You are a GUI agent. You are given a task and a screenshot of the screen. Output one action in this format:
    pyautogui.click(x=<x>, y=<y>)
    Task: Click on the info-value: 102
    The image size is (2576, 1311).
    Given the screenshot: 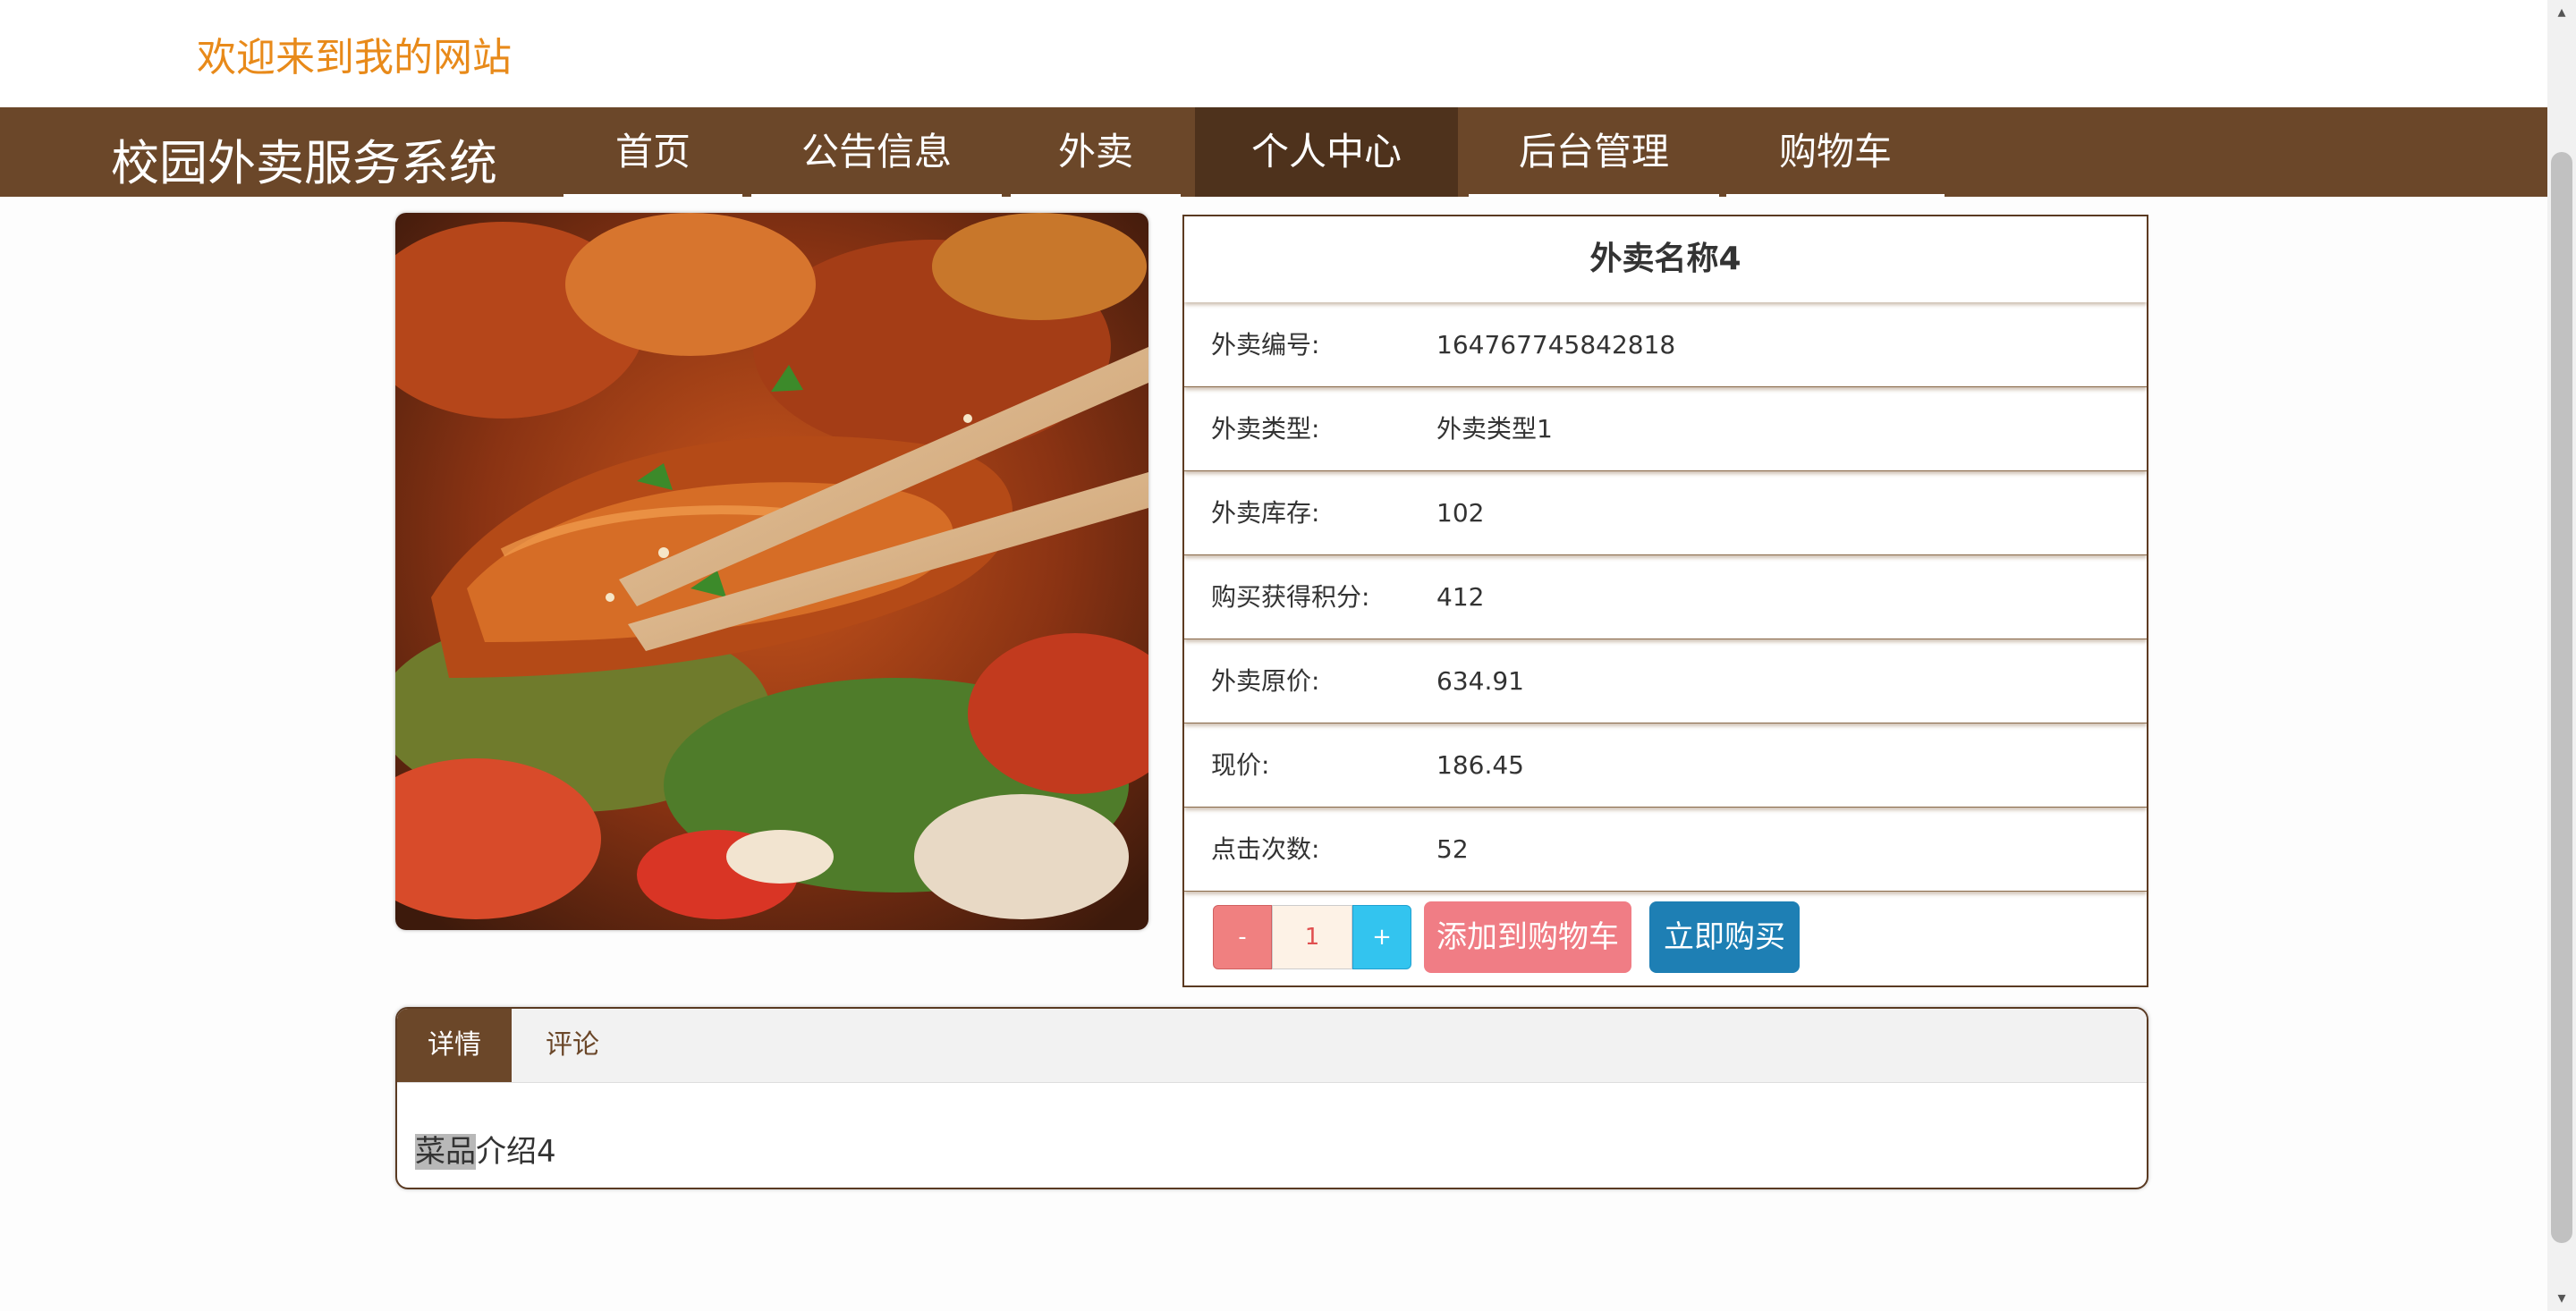 What is the action you would take?
    pyautogui.click(x=1460, y=513)
    